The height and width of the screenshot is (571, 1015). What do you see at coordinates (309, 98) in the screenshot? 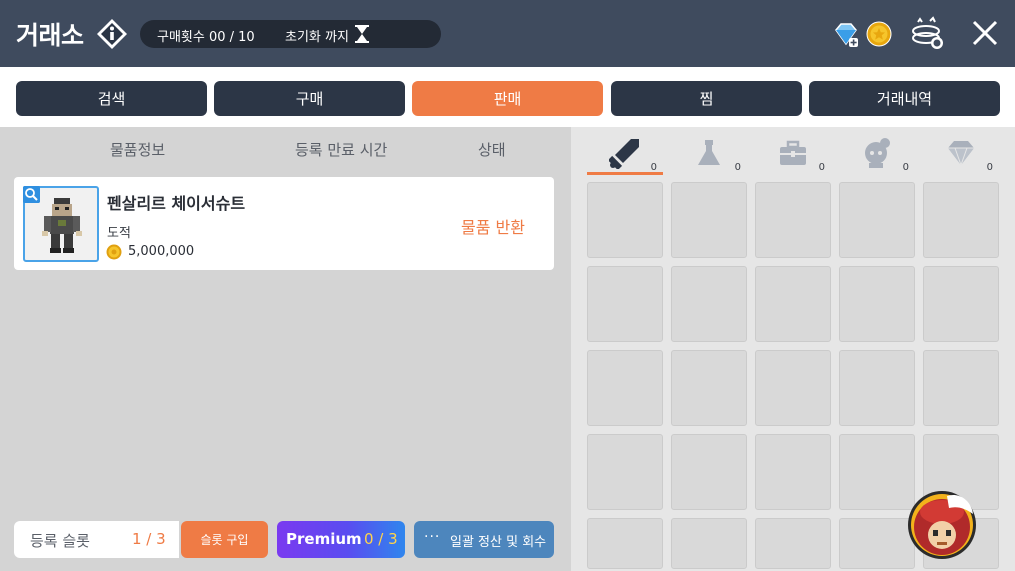
I see `tab-buy: 구매` at bounding box center [309, 98].